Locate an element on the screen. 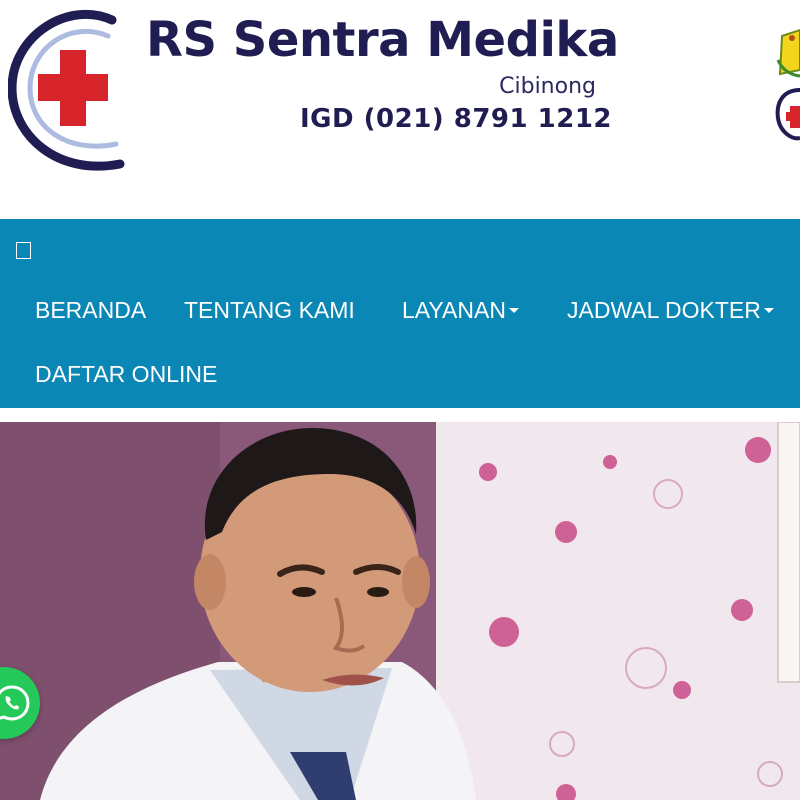 The width and height of the screenshot is (800, 800). nav-item-label: LAYANAN is located at coordinates (454, 310).